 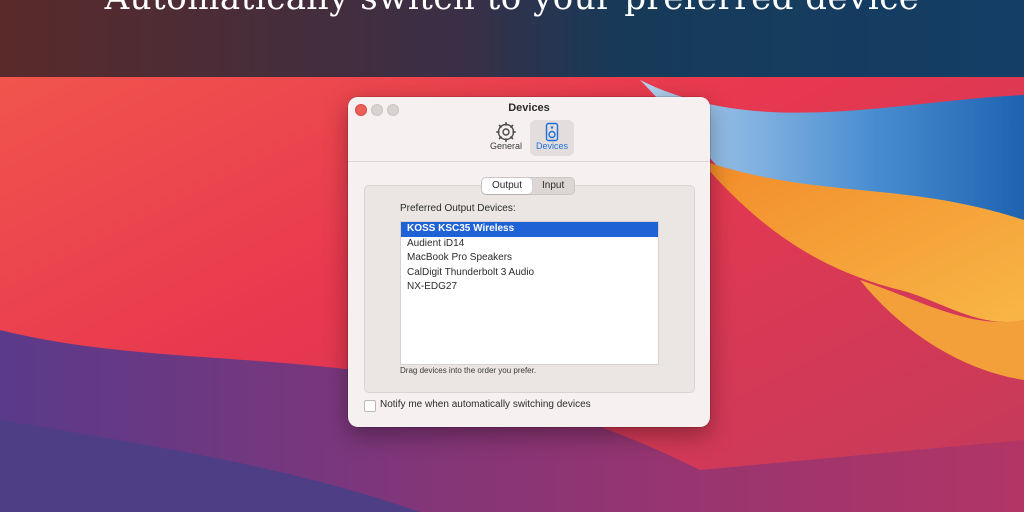 I want to click on preferred-devices-label: Preferred Output Devices:, so click(x=458, y=208).